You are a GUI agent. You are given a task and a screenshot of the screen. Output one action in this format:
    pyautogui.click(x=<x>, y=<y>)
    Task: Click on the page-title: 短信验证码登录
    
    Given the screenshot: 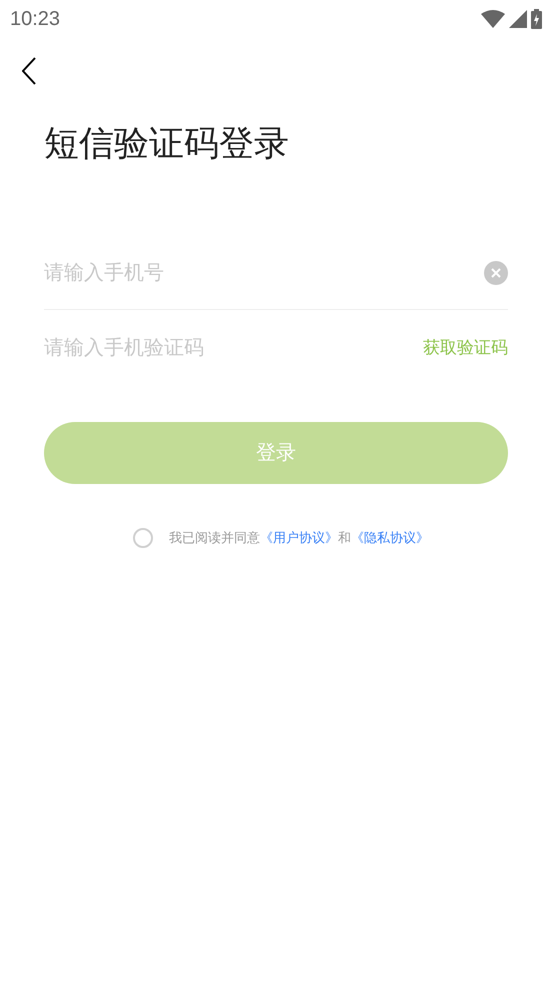 What is the action you would take?
    pyautogui.click(x=166, y=144)
    